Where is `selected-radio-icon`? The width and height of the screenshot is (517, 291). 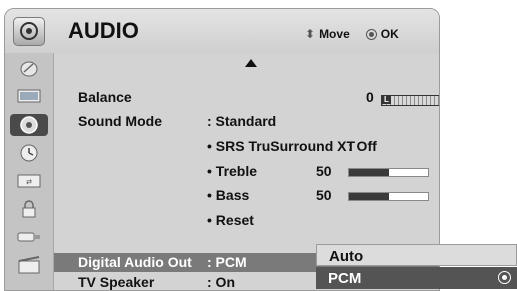 selected-radio-icon is located at coordinates (504, 277).